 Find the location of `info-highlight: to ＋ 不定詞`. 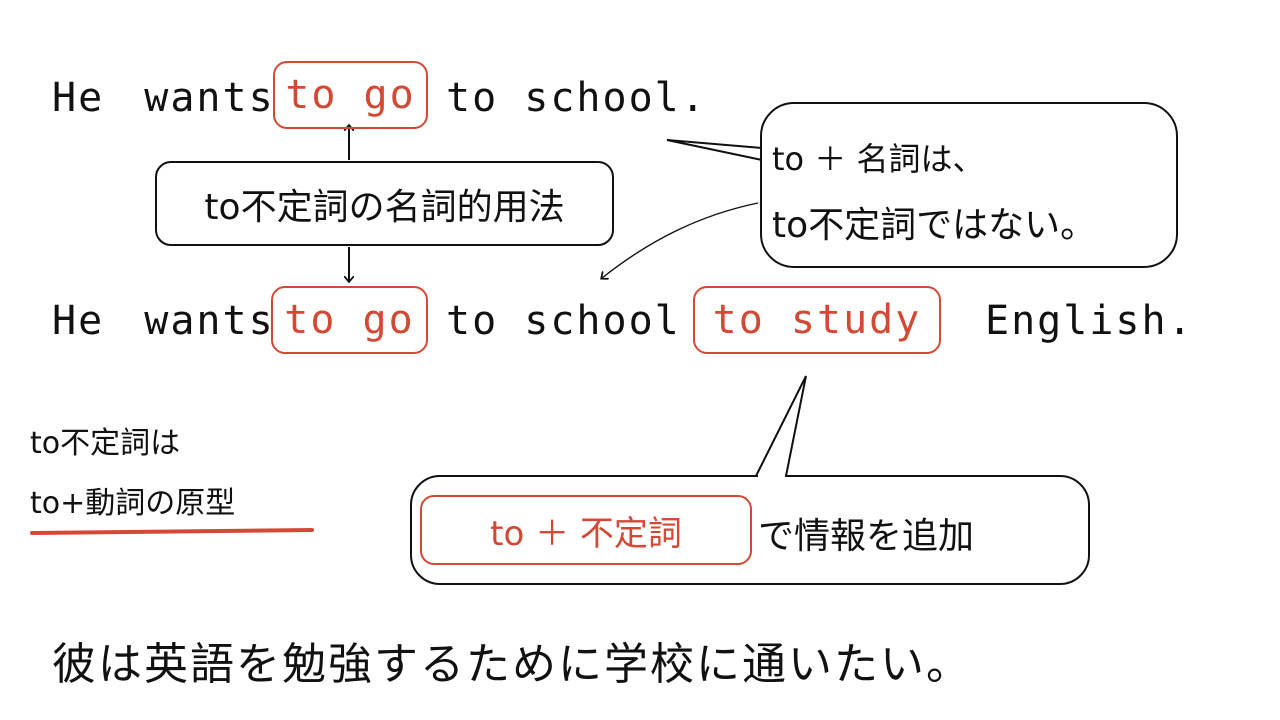

info-highlight: to ＋ 不定詞 is located at coordinates (586, 533).